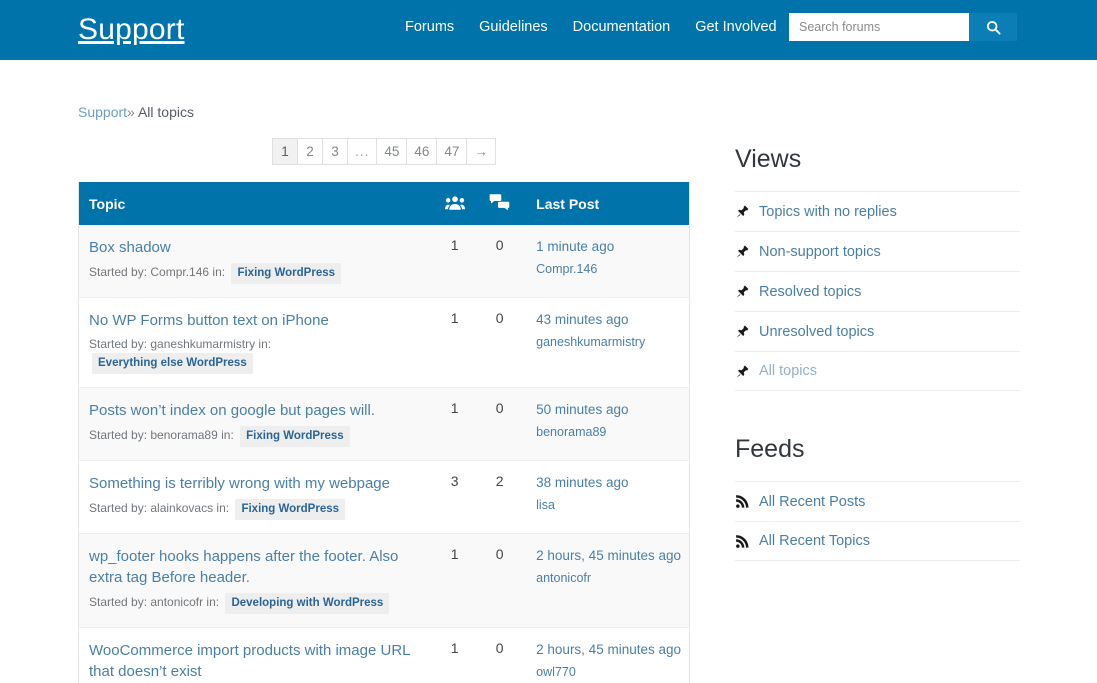 The height and width of the screenshot is (683, 1097). What do you see at coordinates (500, 203) in the screenshot?
I see `column-header-posts` at bounding box center [500, 203].